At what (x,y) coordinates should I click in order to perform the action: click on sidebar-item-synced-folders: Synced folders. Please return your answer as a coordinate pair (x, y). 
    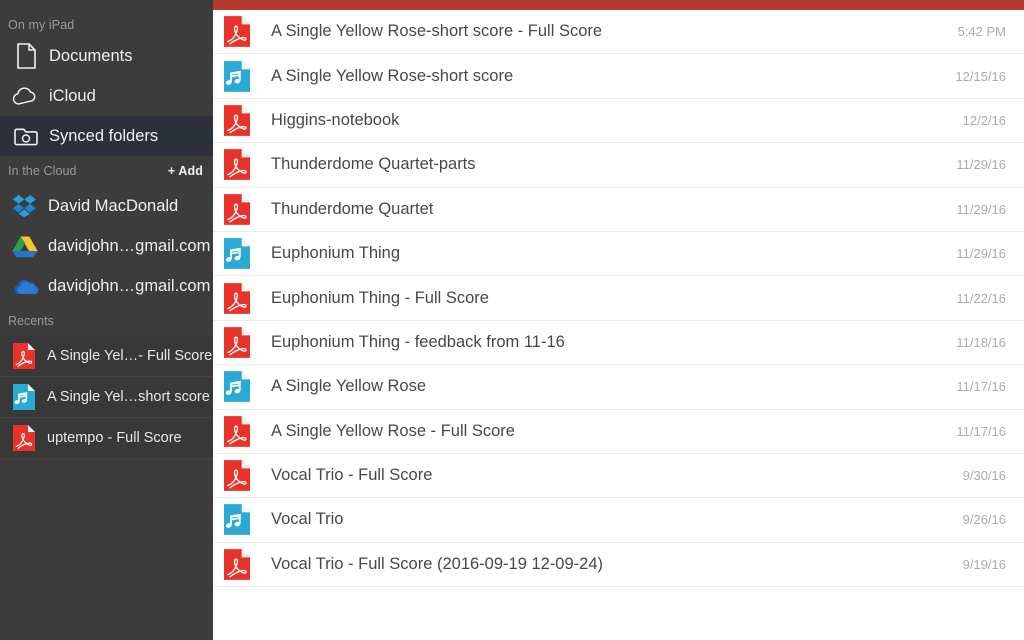
    Looking at the image, I should click on (106, 136).